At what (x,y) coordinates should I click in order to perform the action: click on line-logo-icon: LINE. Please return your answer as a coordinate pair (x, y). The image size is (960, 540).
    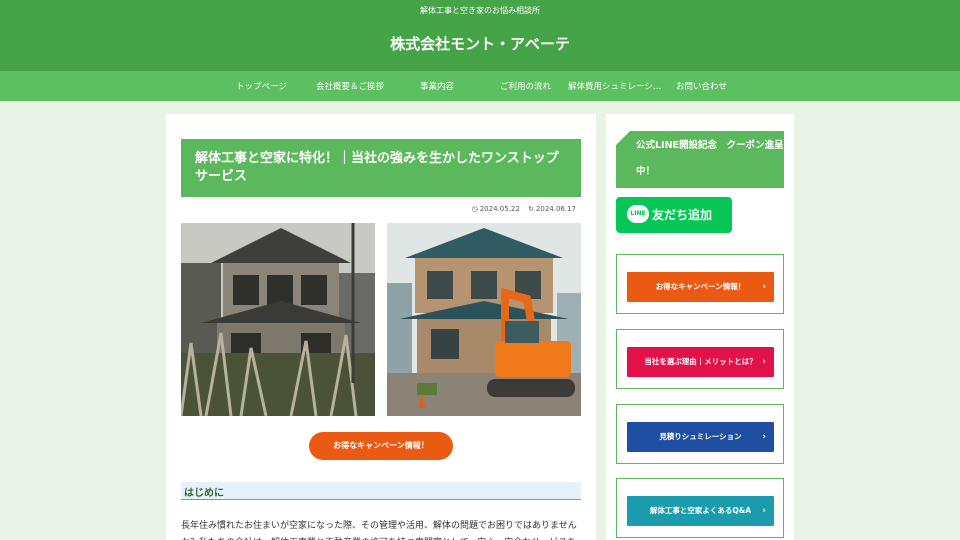
    Looking at the image, I should click on (638, 214).